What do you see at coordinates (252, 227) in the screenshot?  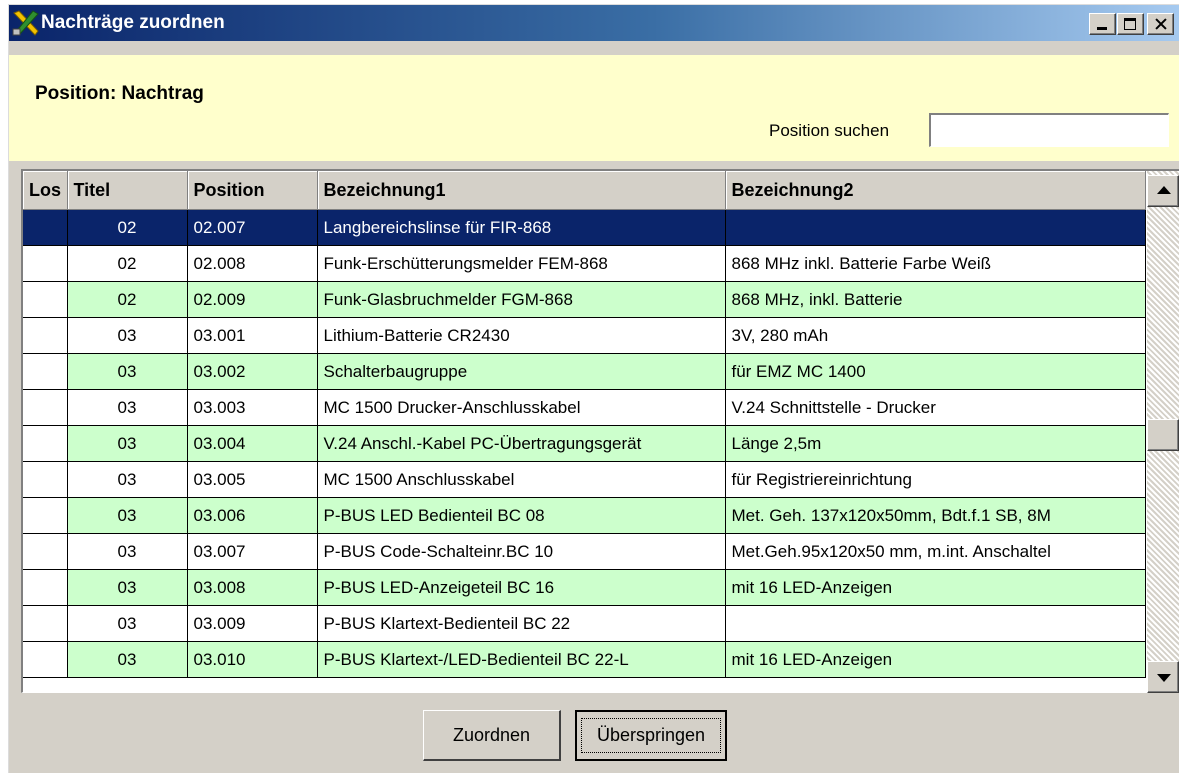 I see `cell-position: 02.007` at bounding box center [252, 227].